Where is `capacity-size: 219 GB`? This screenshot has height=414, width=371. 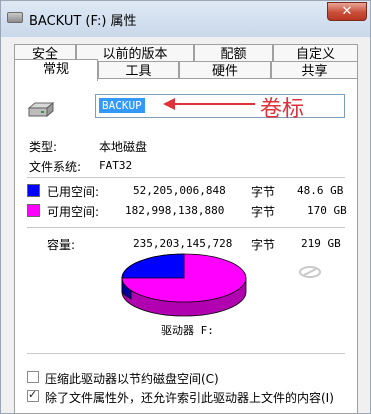 capacity-size: 219 GB is located at coordinates (321, 243).